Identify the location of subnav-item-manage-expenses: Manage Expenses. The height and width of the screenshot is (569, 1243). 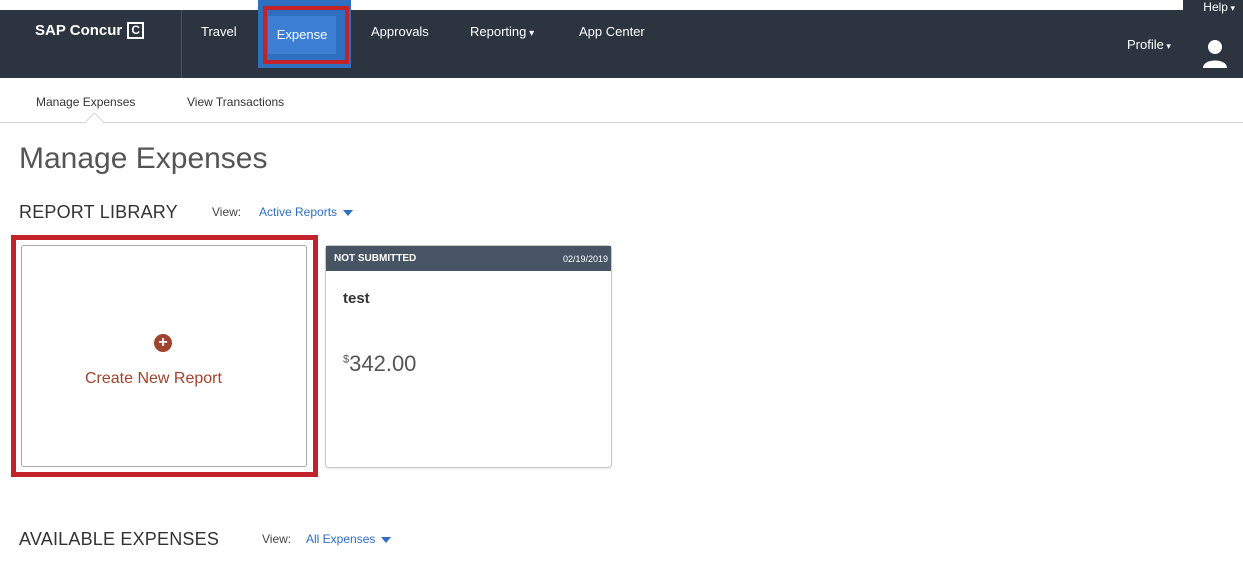
(85, 102).